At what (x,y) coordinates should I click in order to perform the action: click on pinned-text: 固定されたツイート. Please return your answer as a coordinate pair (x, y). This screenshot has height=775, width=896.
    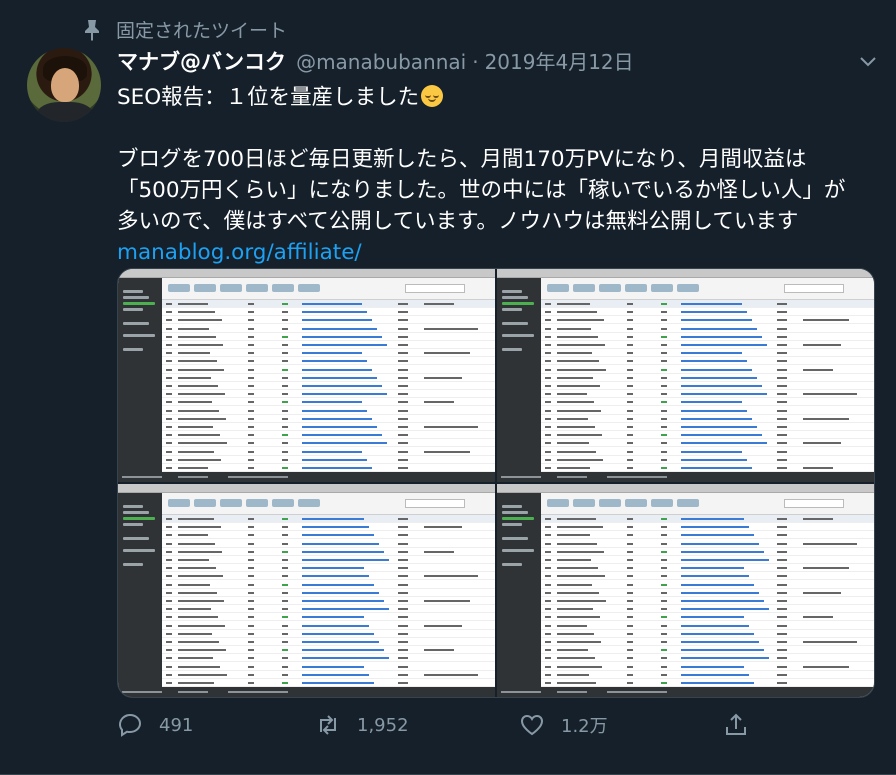
    Looking at the image, I should click on (202, 31).